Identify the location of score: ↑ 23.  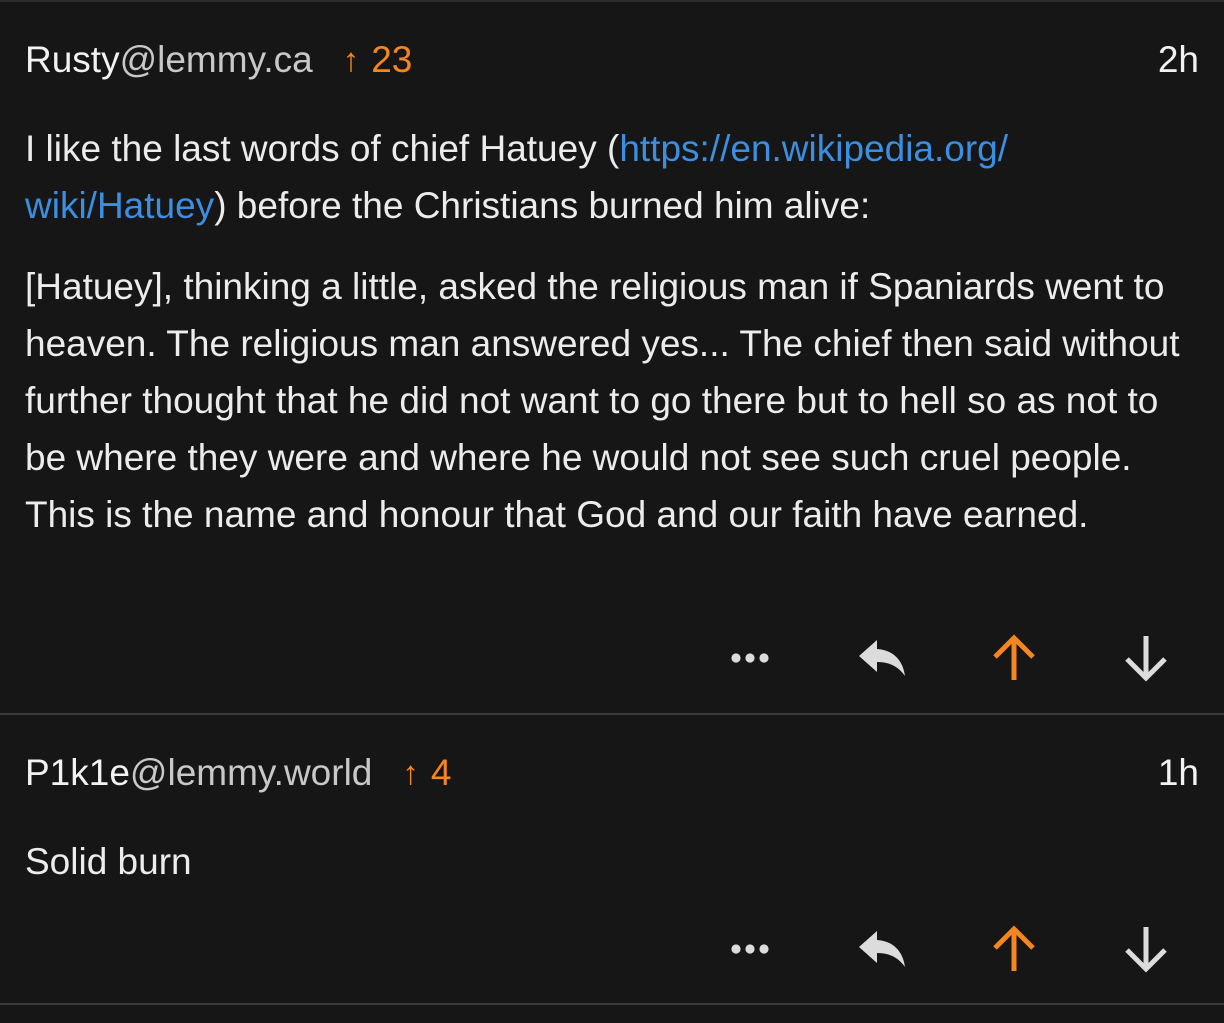
(378, 60).